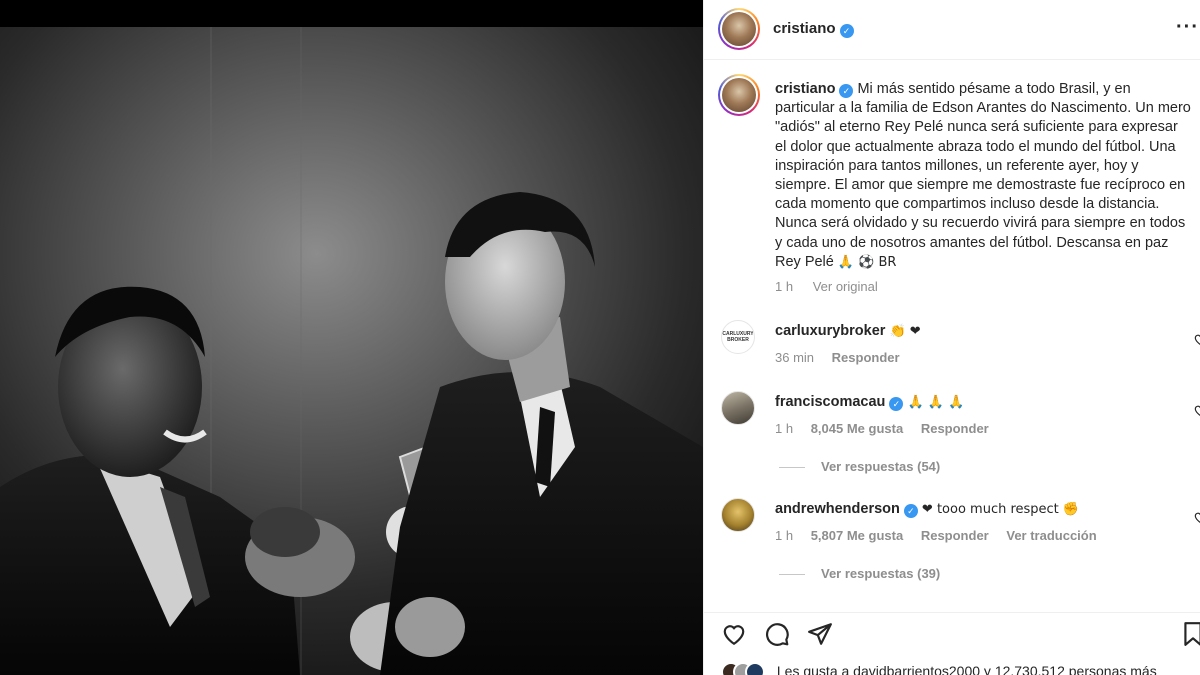 The image size is (1200, 675). What do you see at coordinates (820, 634) in the screenshot?
I see `share-icon` at bounding box center [820, 634].